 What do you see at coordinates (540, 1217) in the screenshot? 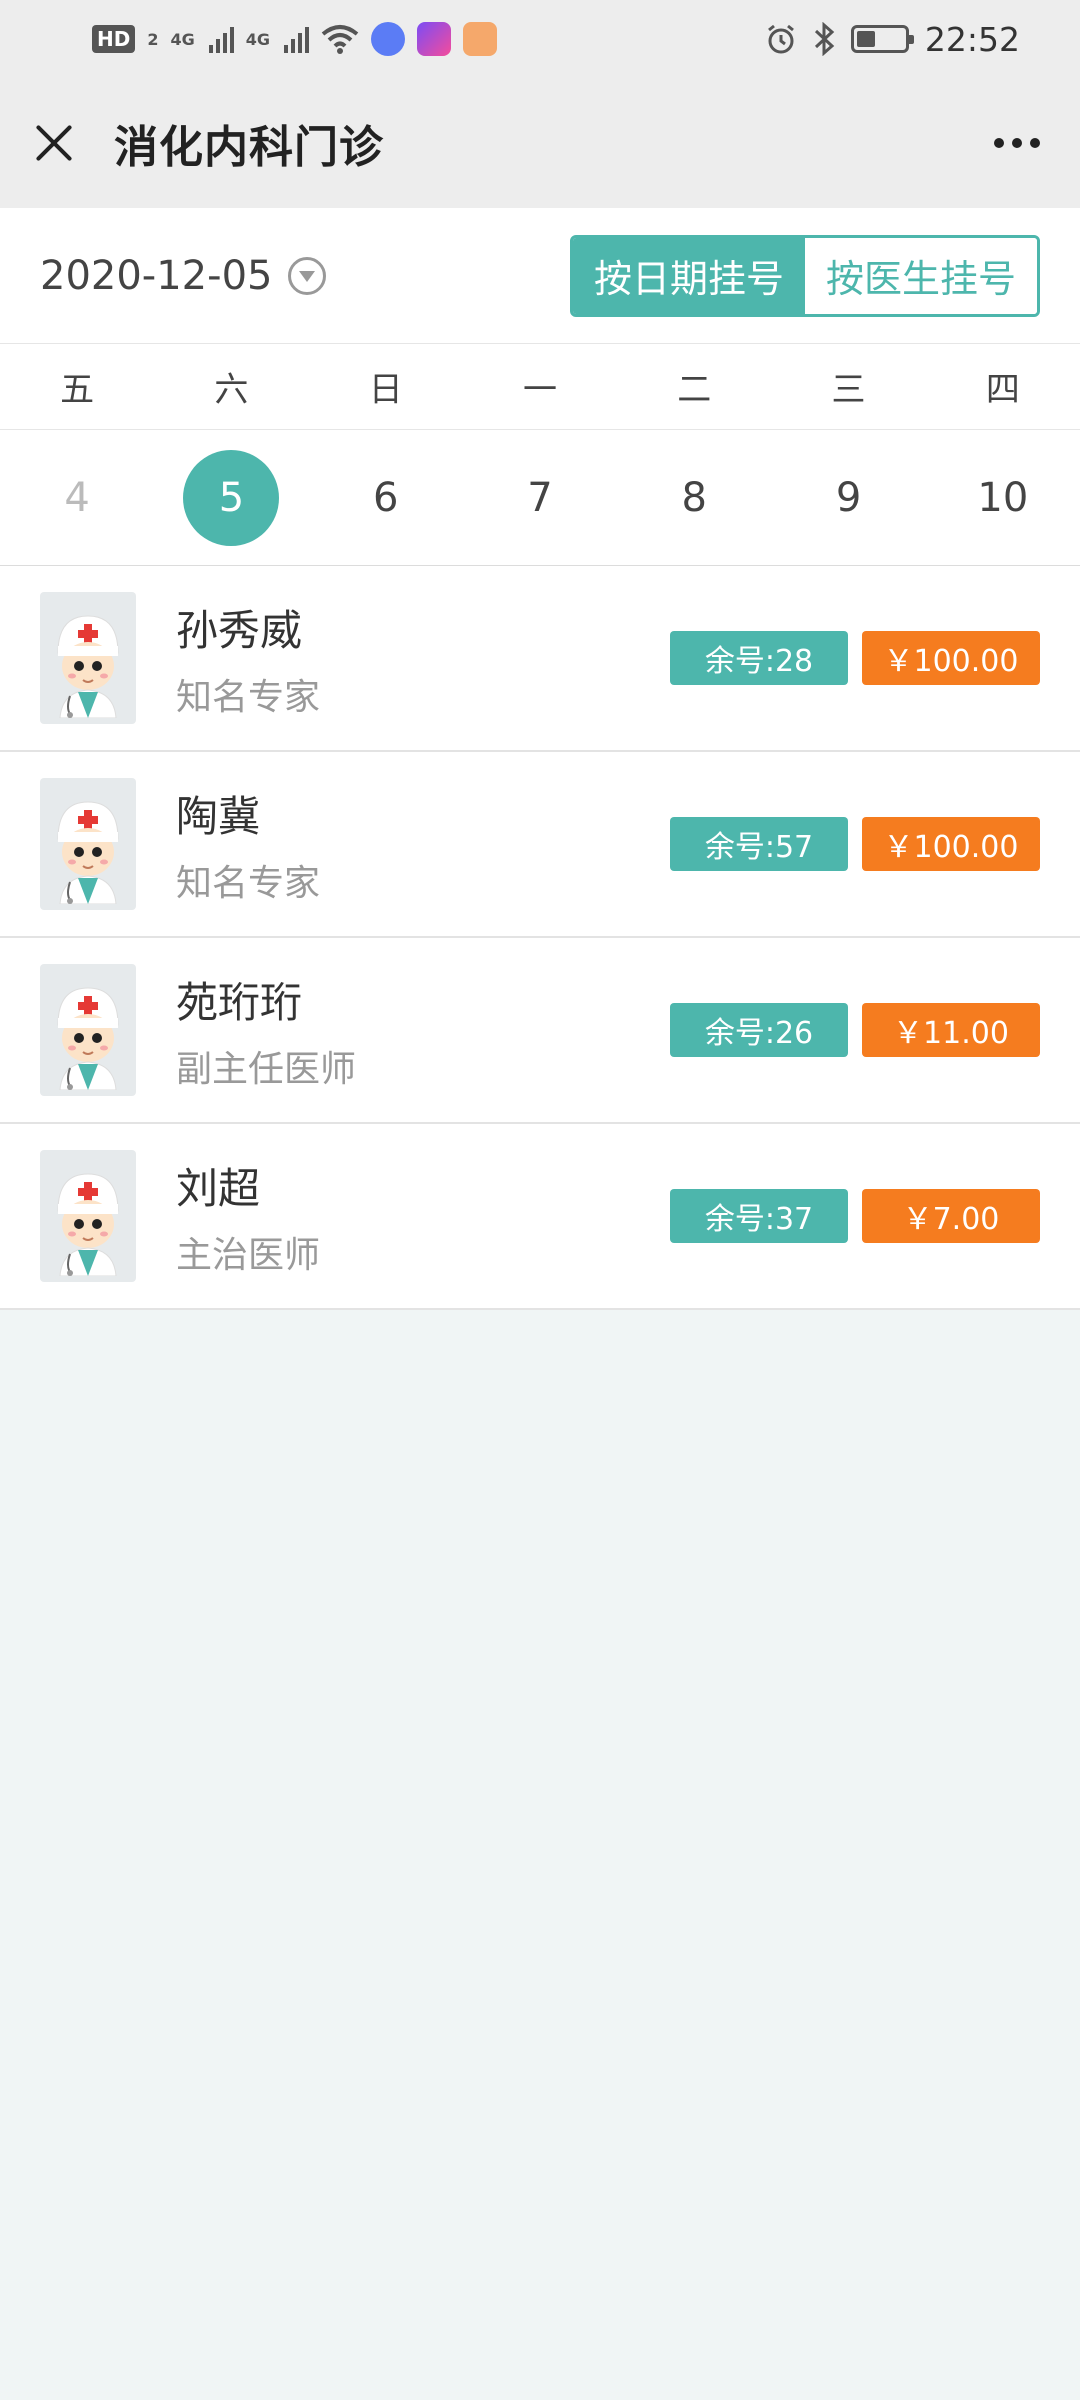
I see `doctor-row: 刘超 主治医师 余号:37 ￥7.00` at bounding box center [540, 1217].